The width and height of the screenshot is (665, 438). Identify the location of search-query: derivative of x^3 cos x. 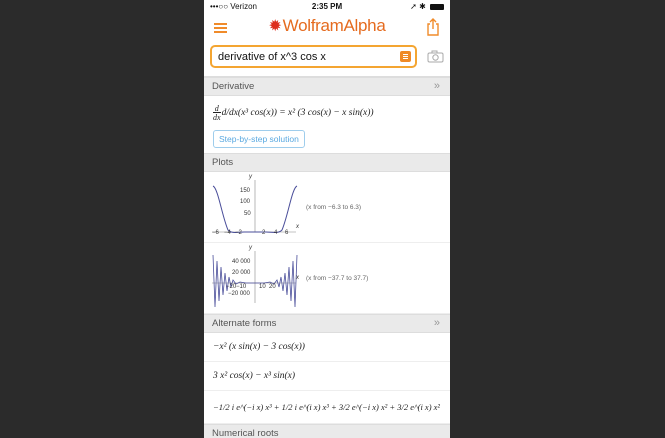
(272, 57).